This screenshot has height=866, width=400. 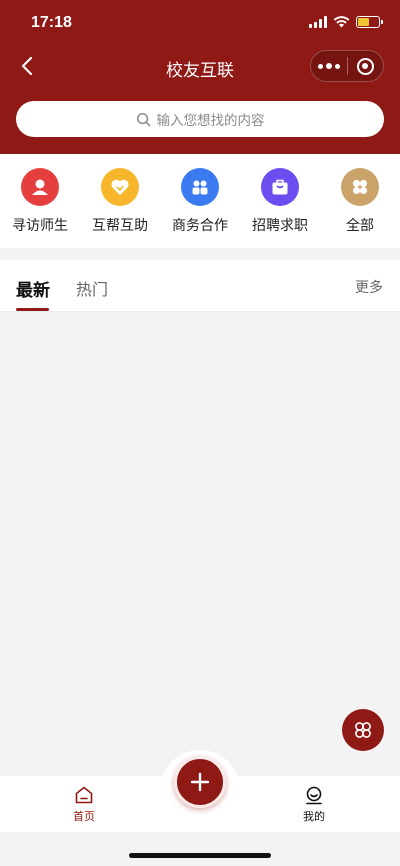 I want to click on nav-bar: 校友互联, so click(x=200, y=68).